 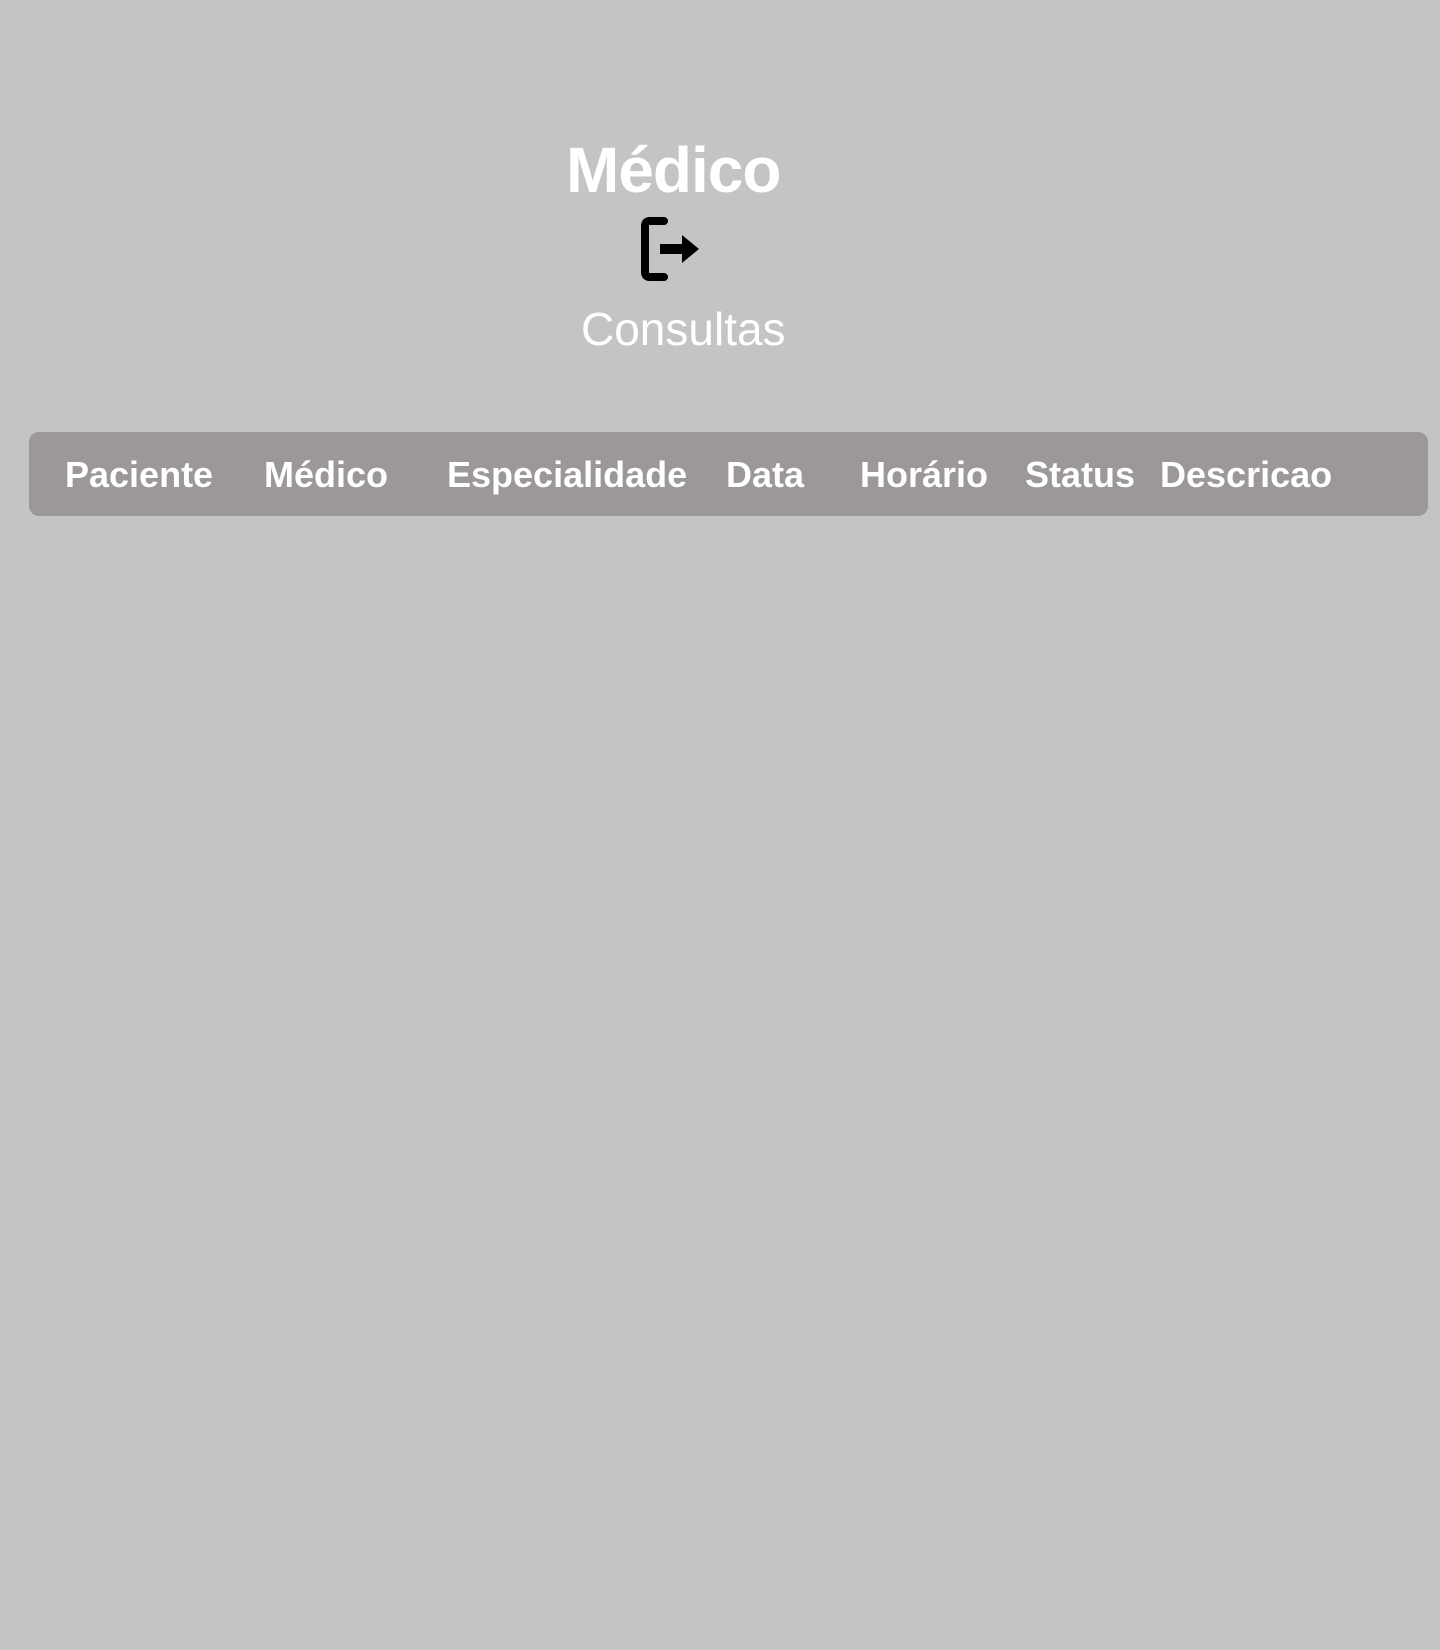 I want to click on column-header-especialidade: Especialidade, so click(x=567, y=475).